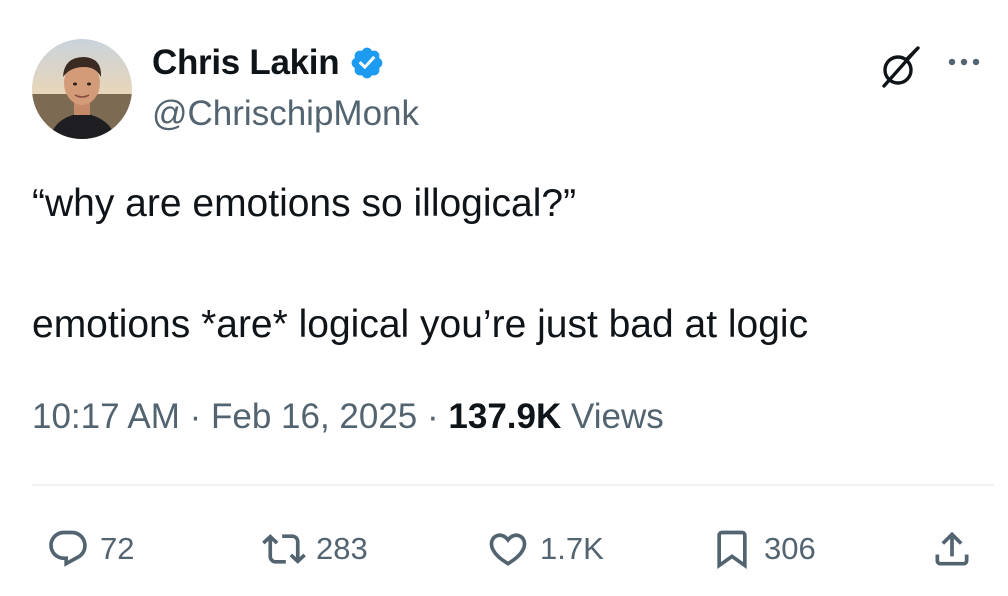  Describe the element at coordinates (763, 549) in the screenshot. I see `bookmark-button: 306` at that location.